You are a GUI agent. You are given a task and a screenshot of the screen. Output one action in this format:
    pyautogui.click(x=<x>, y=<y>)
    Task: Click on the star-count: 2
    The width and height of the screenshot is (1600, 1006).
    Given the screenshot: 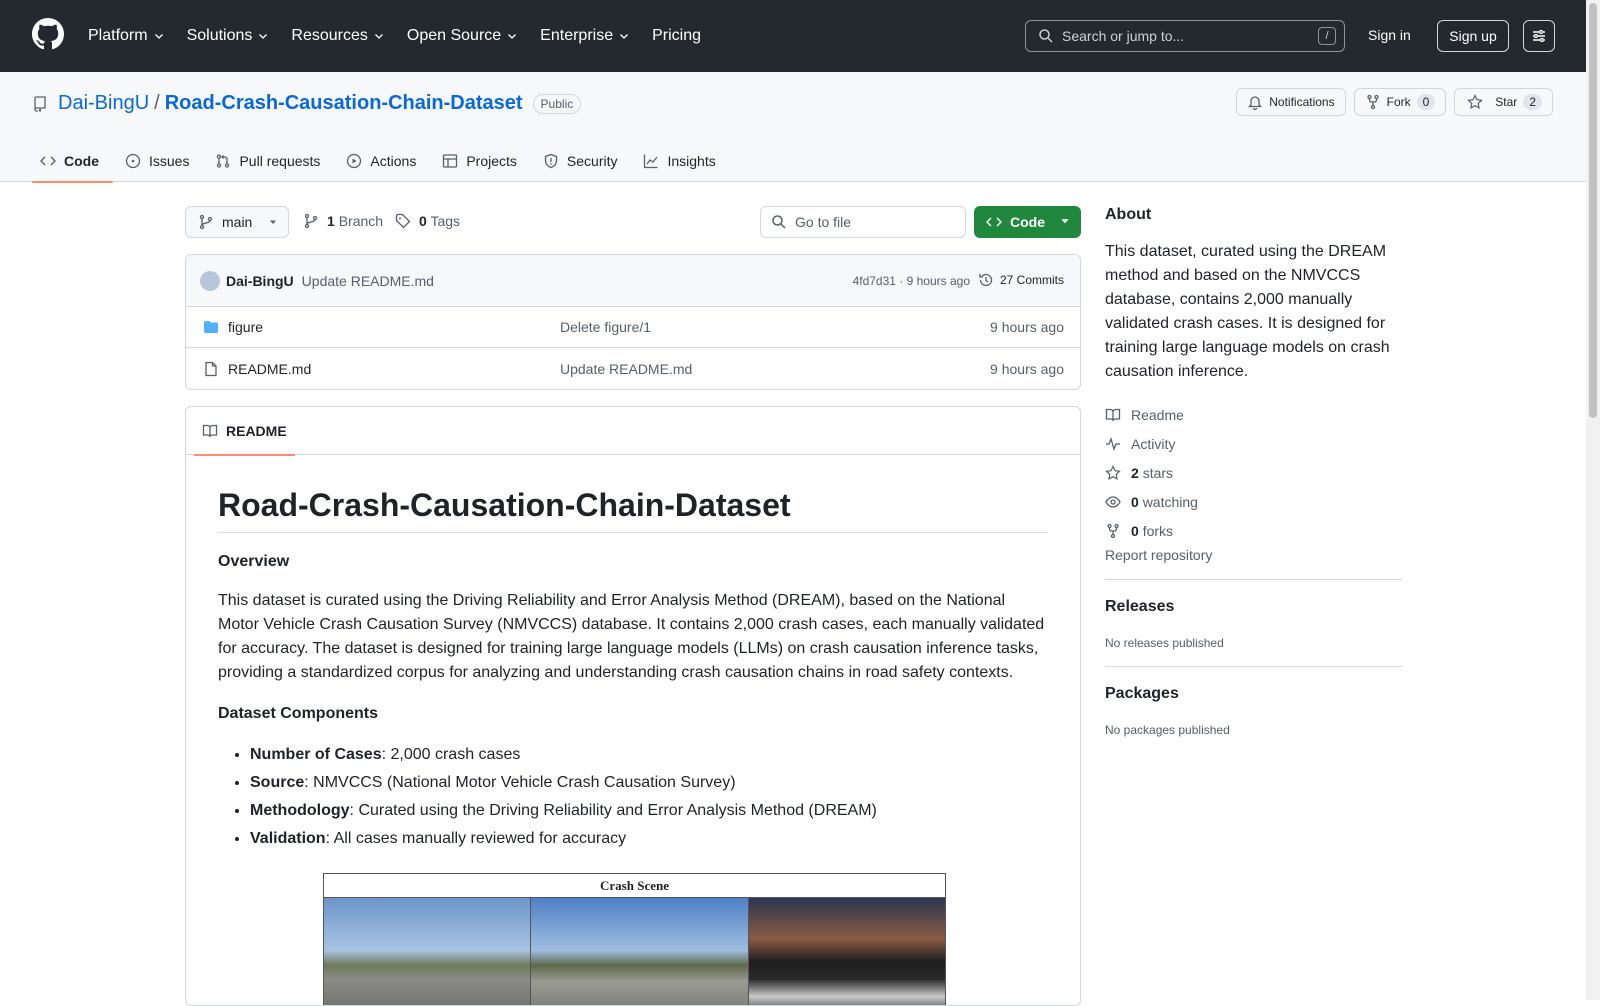 What is the action you would take?
    pyautogui.click(x=1532, y=102)
    